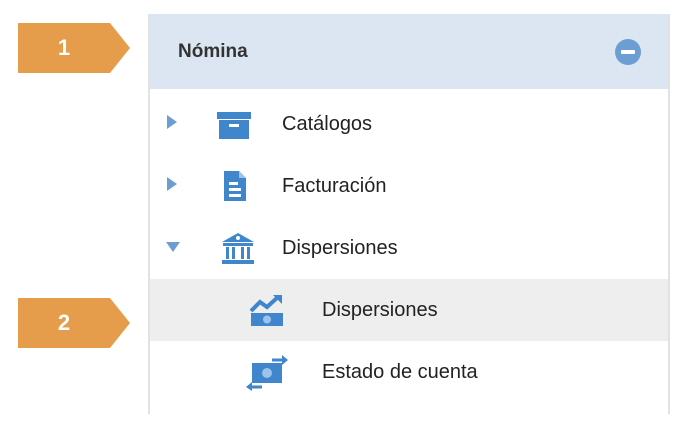 This screenshot has width=682, height=434. Describe the element at coordinates (409, 186) in the screenshot. I see `menu-item-facturacion: Facturación` at that location.